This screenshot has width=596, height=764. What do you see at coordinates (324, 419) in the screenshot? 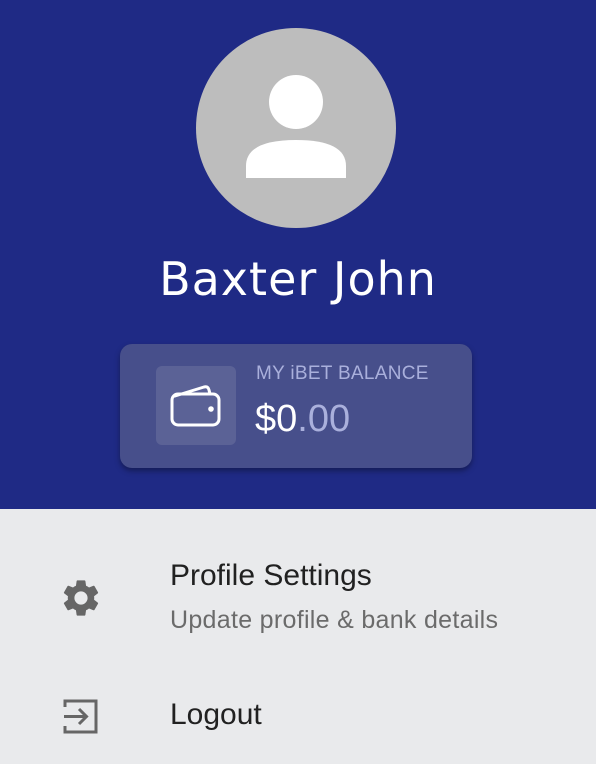
I see `balance-amount-cents: .00` at bounding box center [324, 419].